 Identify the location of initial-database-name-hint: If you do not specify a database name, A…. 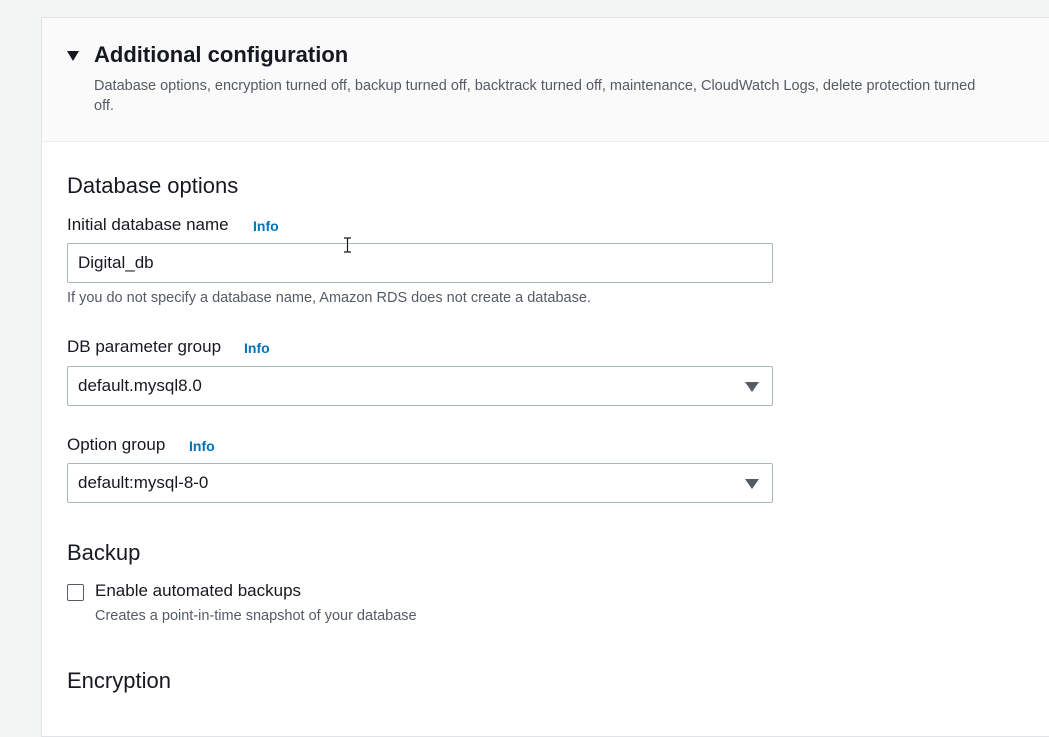
(329, 298).